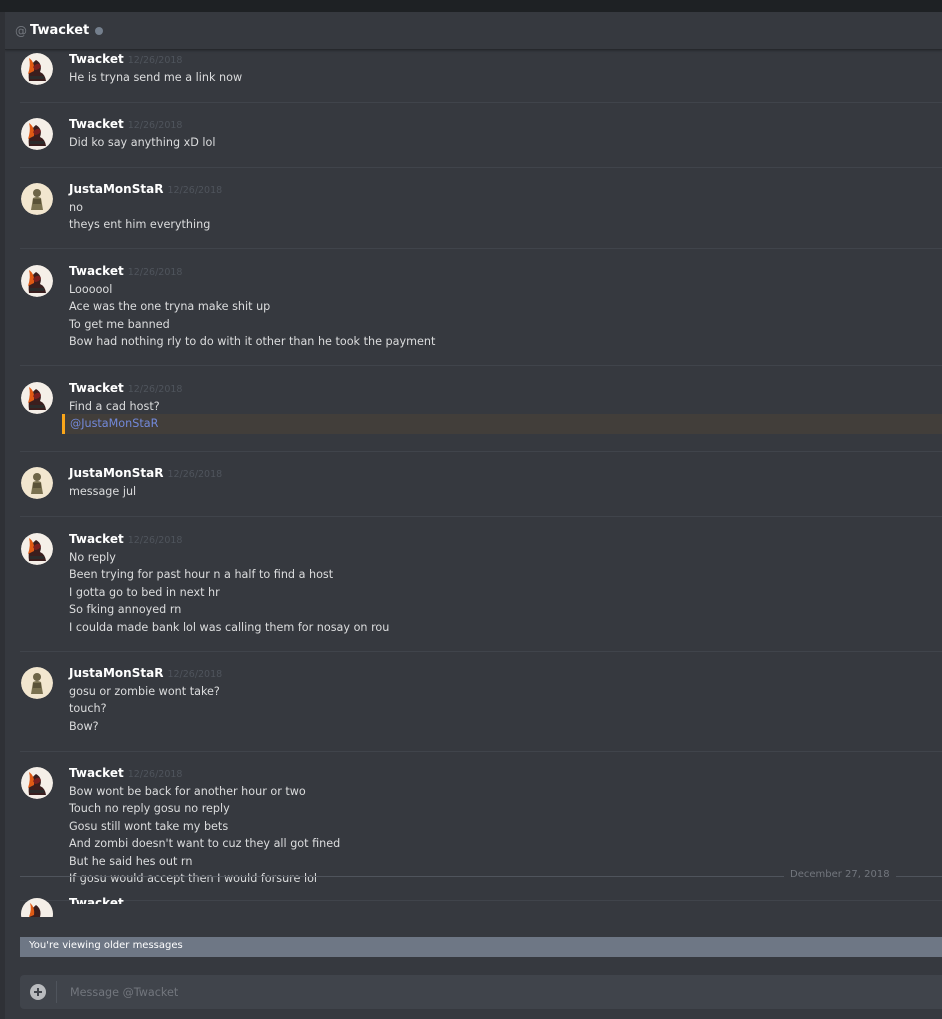 This screenshot has width=942, height=1019. Describe the element at coordinates (502, 424) in the screenshot. I see `mention-highlight: @JustaMonStaR` at that location.